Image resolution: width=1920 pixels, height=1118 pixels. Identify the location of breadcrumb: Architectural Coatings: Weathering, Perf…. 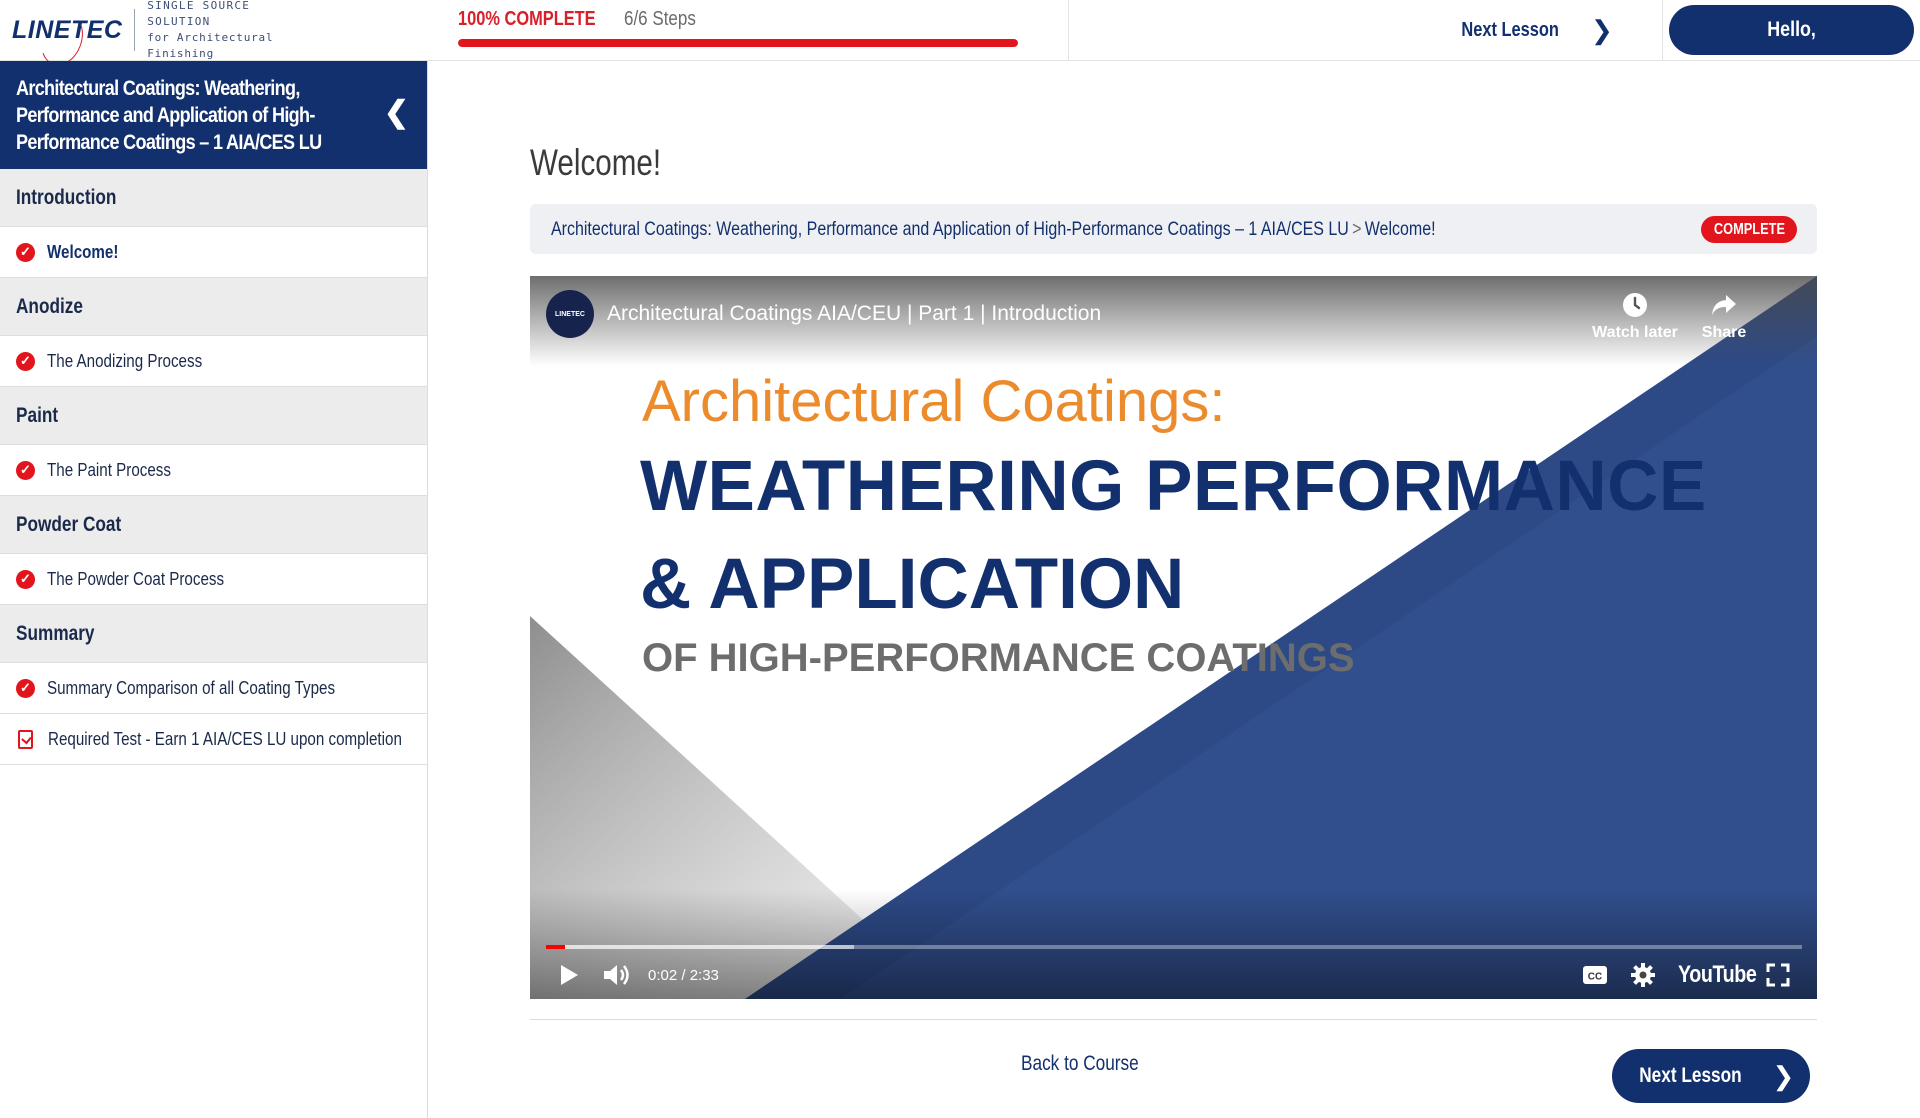
(1173, 229).